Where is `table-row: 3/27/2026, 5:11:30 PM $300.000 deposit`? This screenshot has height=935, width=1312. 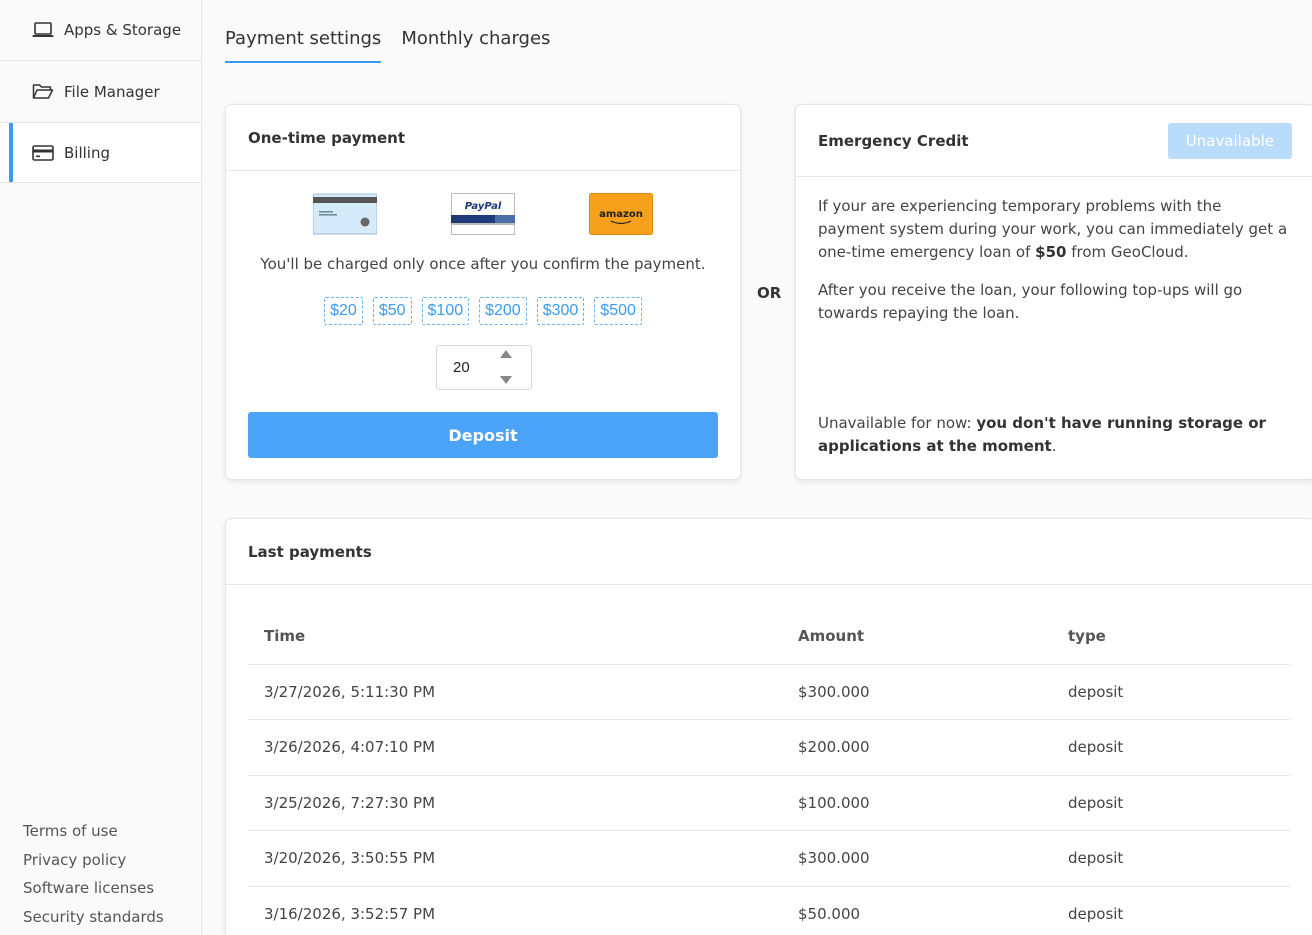
table-row: 3/27/2026, 5:11:30 PM $300.000 deposit is located at coordinates (769, 692).